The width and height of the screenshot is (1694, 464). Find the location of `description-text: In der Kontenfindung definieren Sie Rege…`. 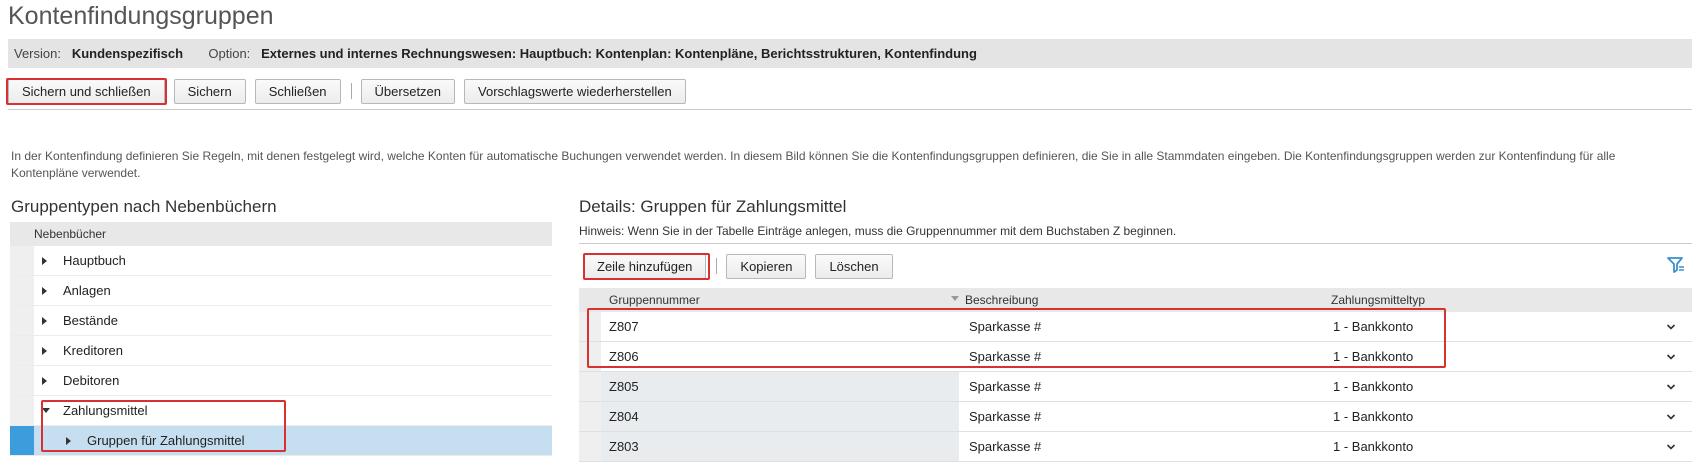

description-text: In der Kontenfindung definieren Sie Rege… is located at coordinates (813, 164).